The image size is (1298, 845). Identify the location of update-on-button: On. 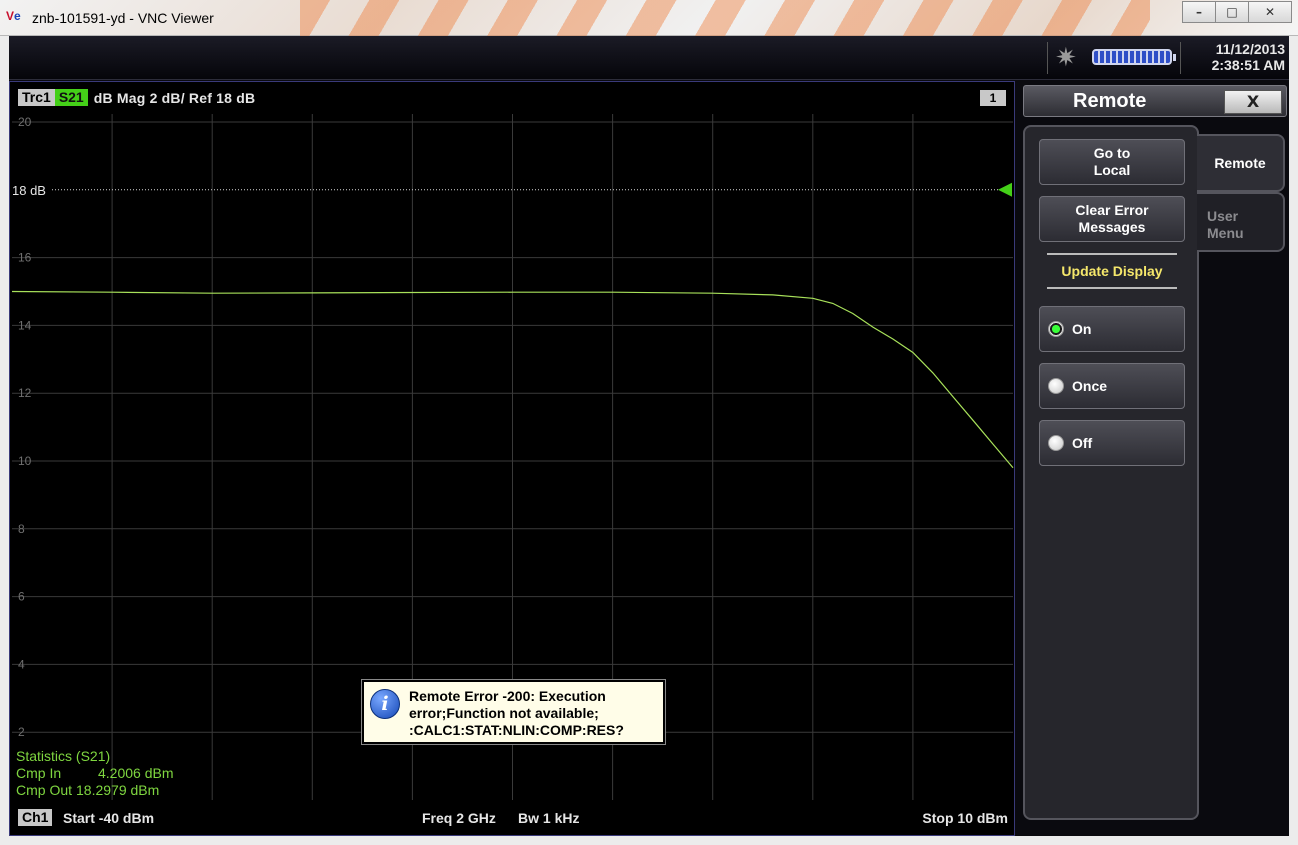
(1112, 329).